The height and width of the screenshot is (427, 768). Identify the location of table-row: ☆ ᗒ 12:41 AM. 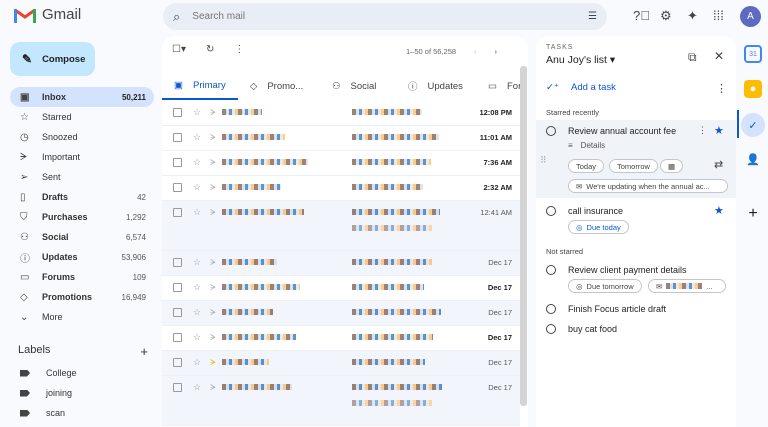
(341, 226).